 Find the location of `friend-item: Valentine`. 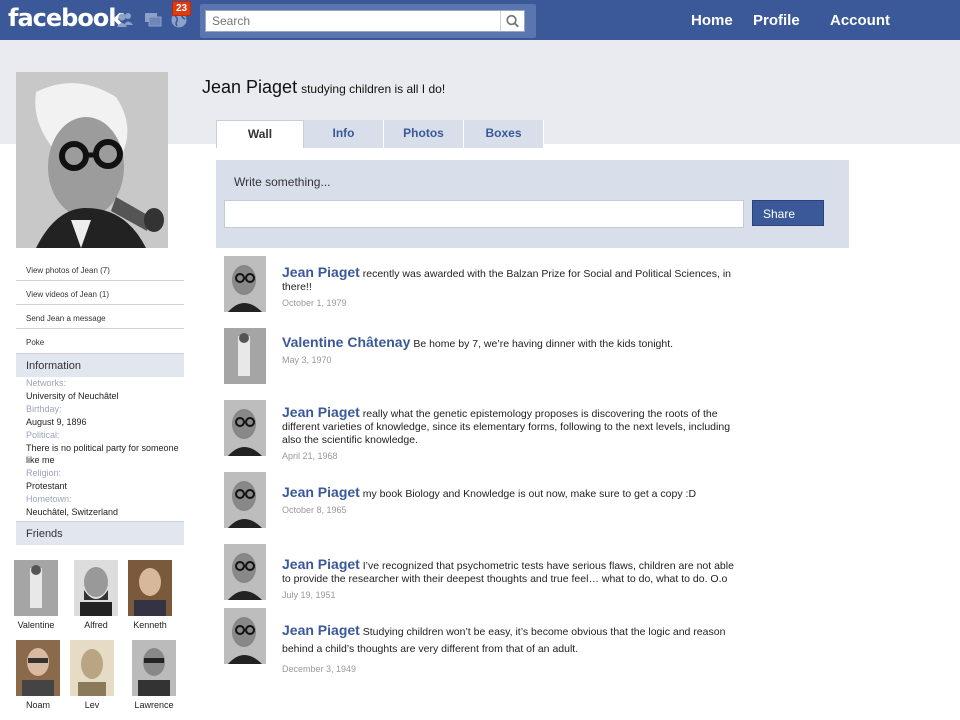

friend-item: Valentine is located at coordinates (36, 595).